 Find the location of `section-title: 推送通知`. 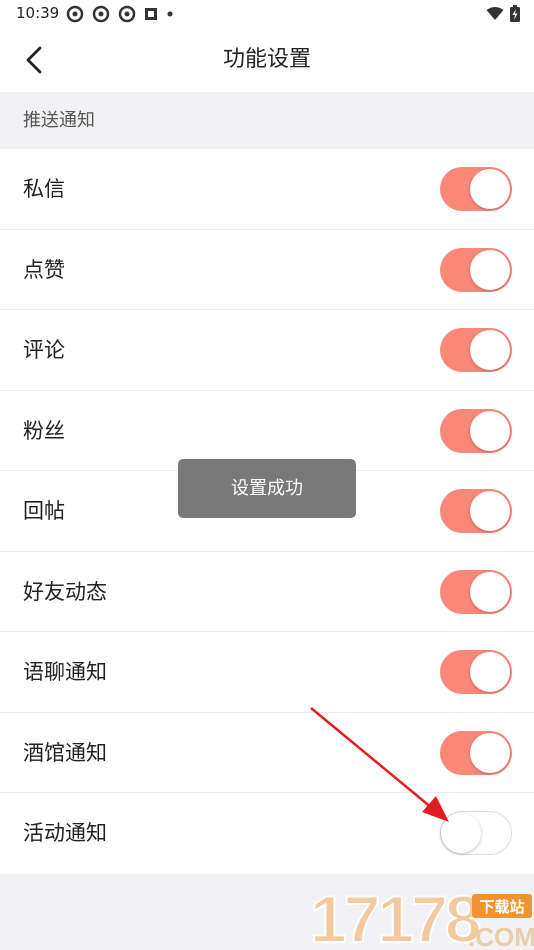

section-title: 推送通知 is located at coordinates (59, 120).